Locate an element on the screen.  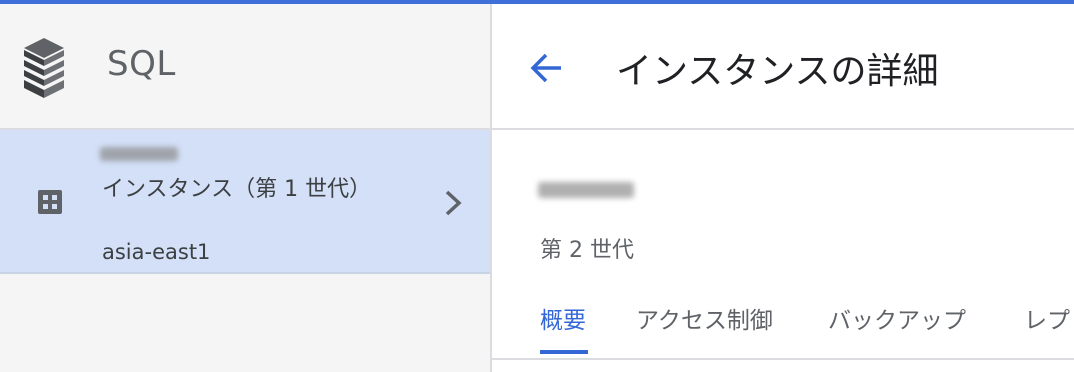
grid-icon is located at coordinates (50, 202).